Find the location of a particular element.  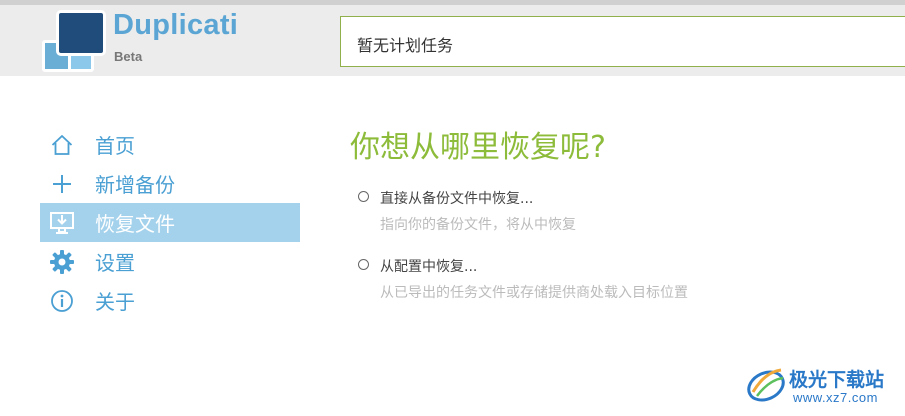

sidebar-item-about: 关于 is located at coordinates (170, 300).